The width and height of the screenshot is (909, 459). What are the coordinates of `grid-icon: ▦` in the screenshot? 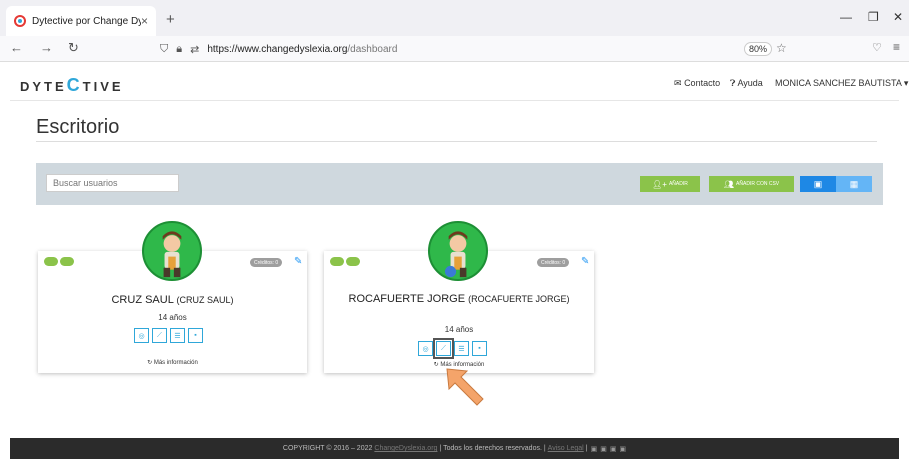 It's located at (854, 183).